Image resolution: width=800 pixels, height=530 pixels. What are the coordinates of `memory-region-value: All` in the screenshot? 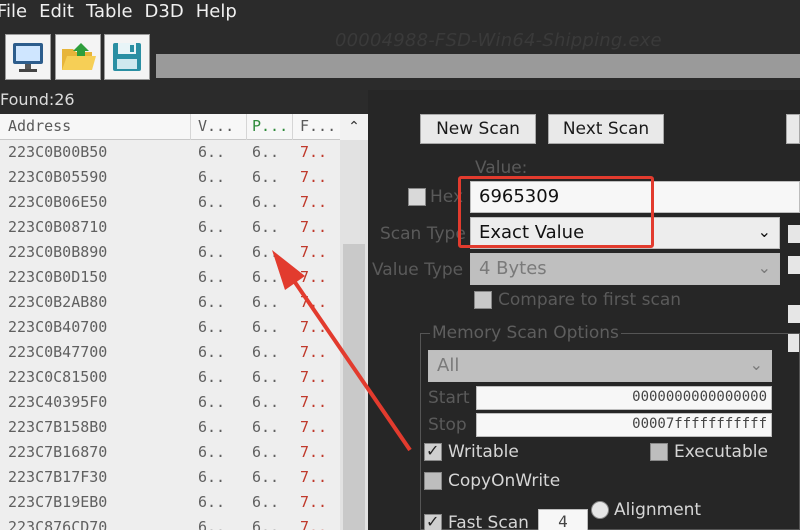 It's located at (448, 365).